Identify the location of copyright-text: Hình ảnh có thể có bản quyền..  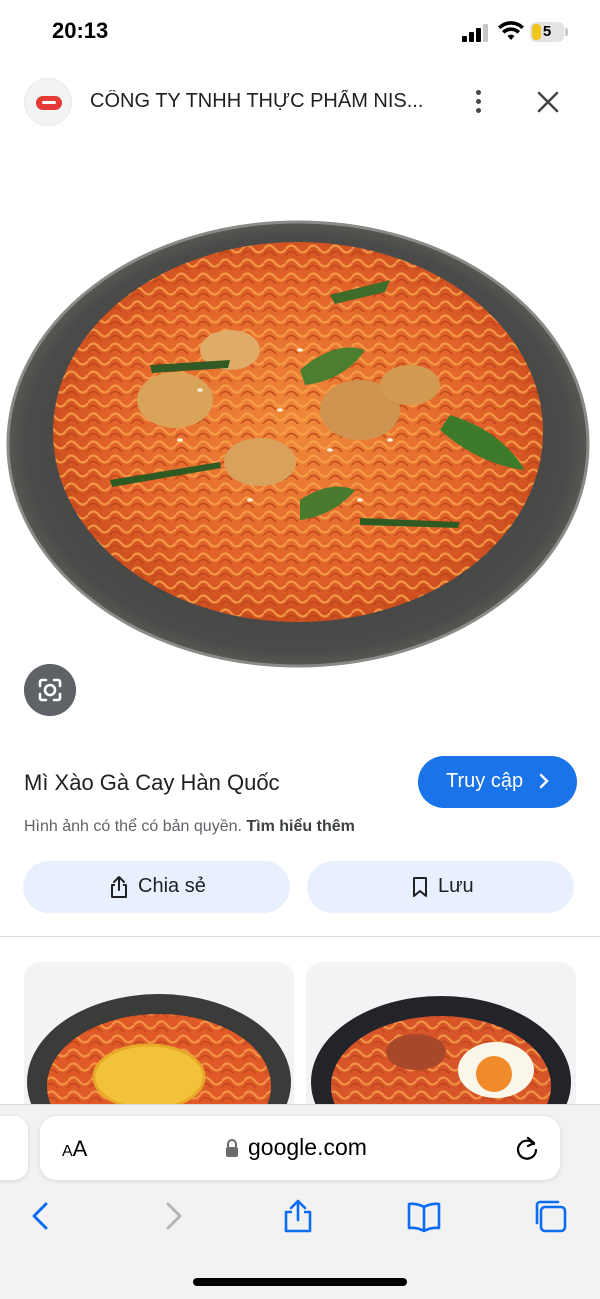
(133, 826).